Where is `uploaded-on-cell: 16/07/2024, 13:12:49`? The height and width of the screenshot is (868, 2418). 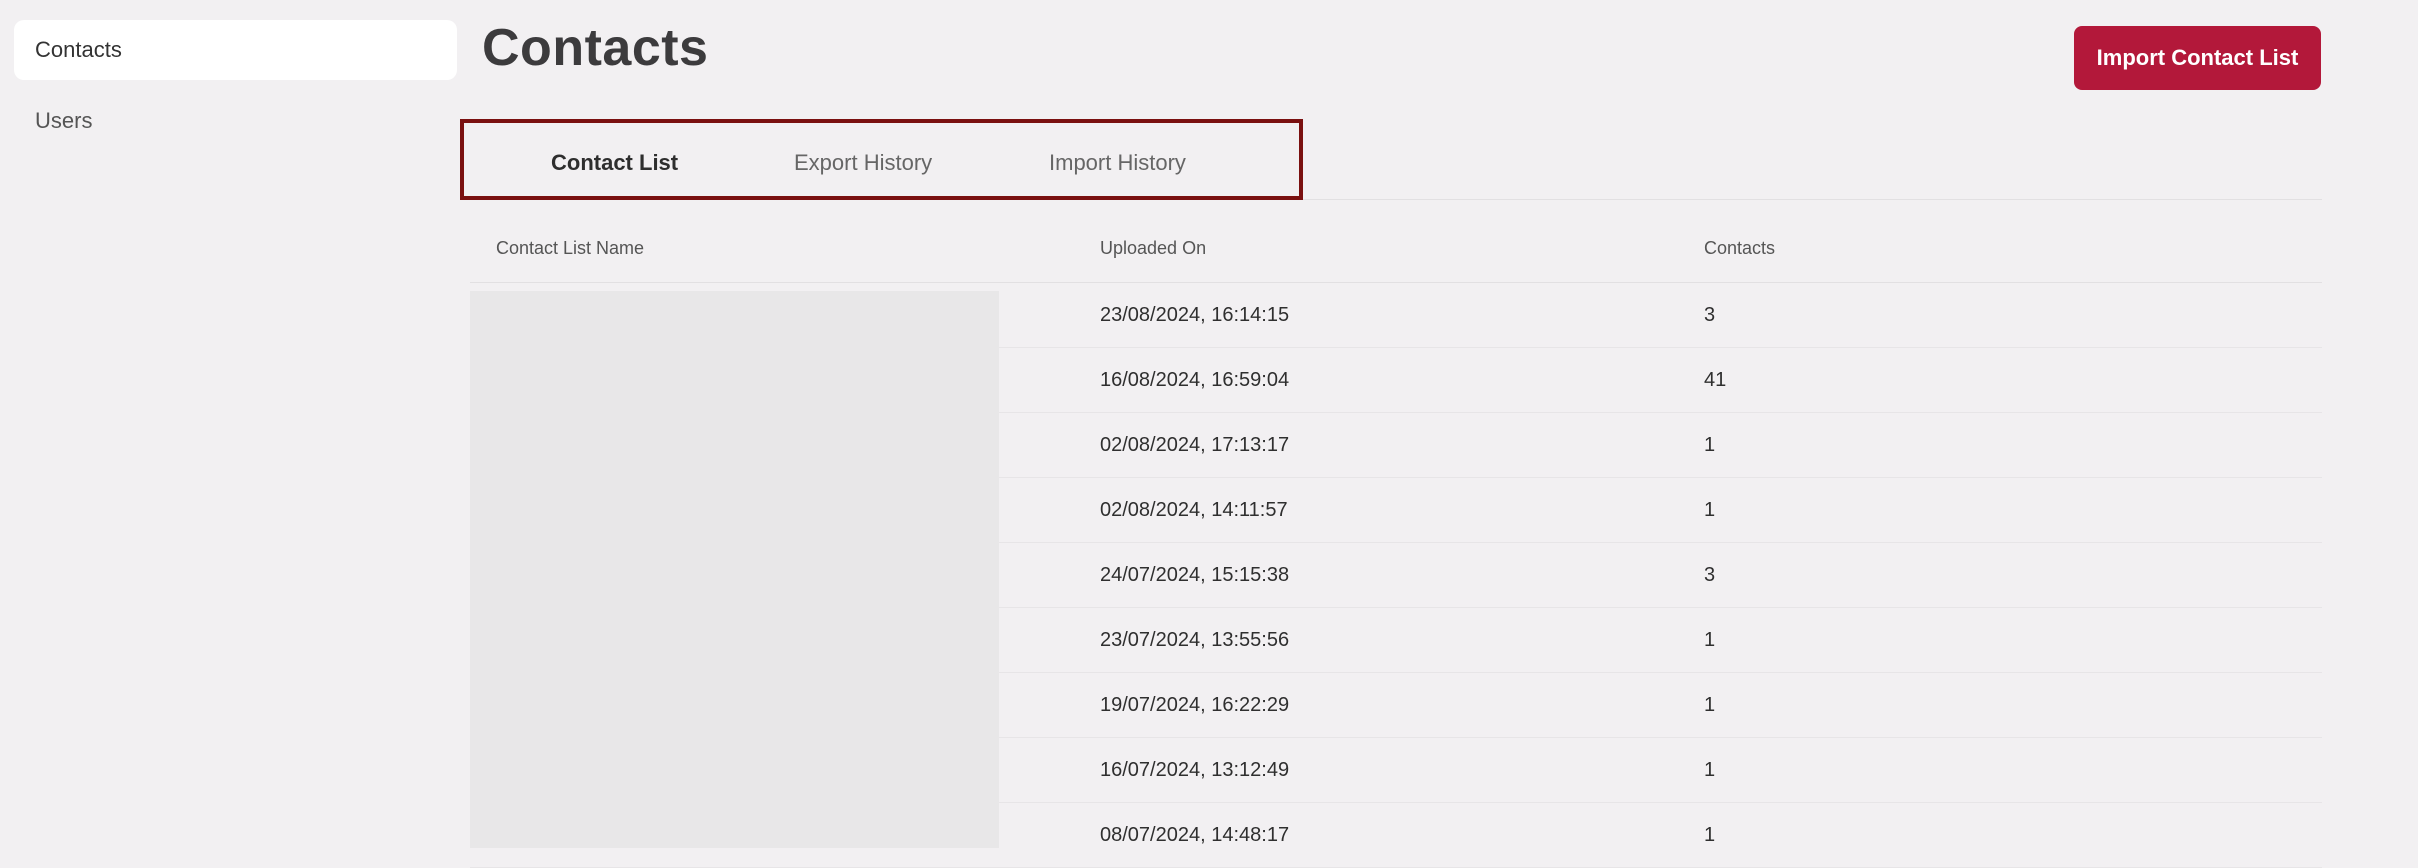
uploaded-on-cell: 16/07/2024, 13:12:49 is located at coordinates (1195, 770).